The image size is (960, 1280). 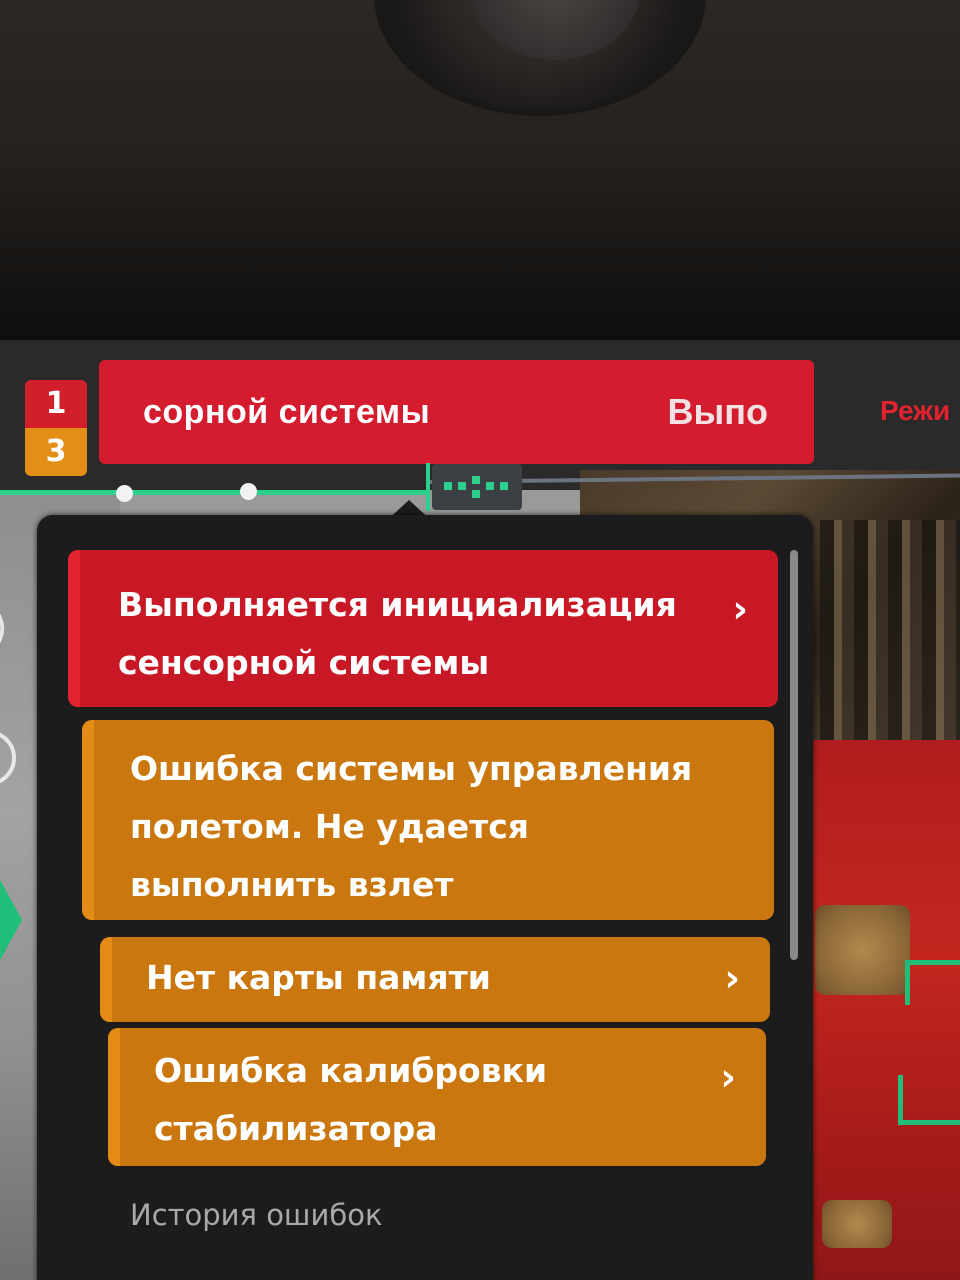 What do you see at coordinates (4, 628) in the screenshot?
I see `wifi-signal-icon: )` at bounding box center [4, 628].